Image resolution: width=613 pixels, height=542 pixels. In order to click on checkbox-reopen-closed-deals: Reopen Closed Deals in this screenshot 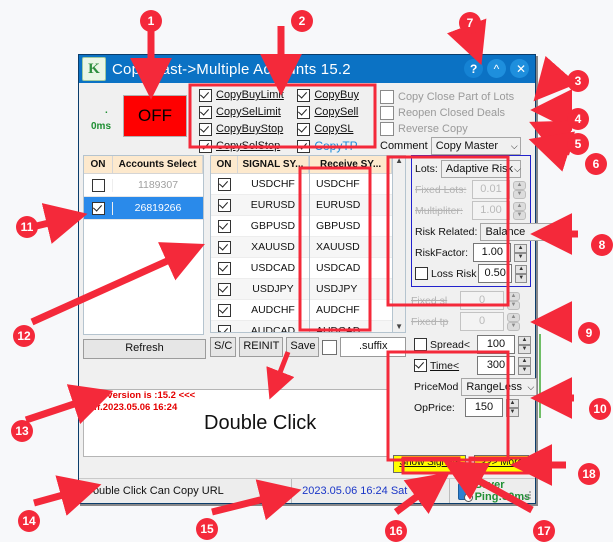, I will do `click(457, 112)`.